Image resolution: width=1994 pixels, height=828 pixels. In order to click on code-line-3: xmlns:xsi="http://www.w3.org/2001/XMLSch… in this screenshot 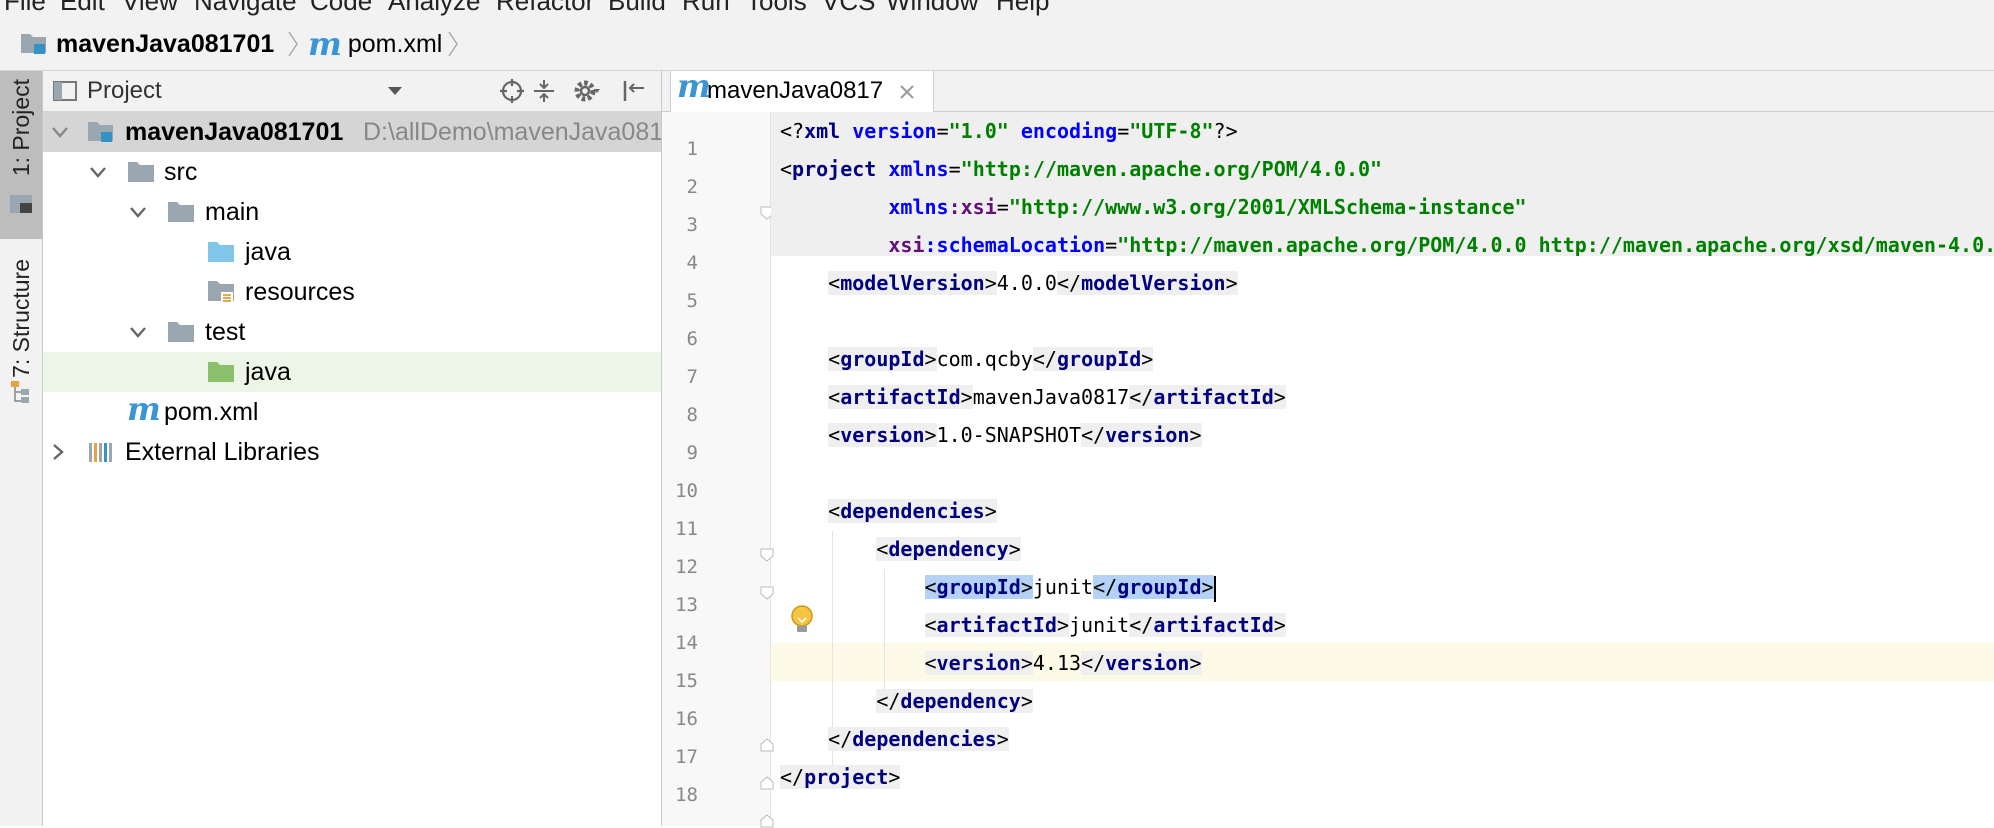, I will do `click(1153, 207)`.